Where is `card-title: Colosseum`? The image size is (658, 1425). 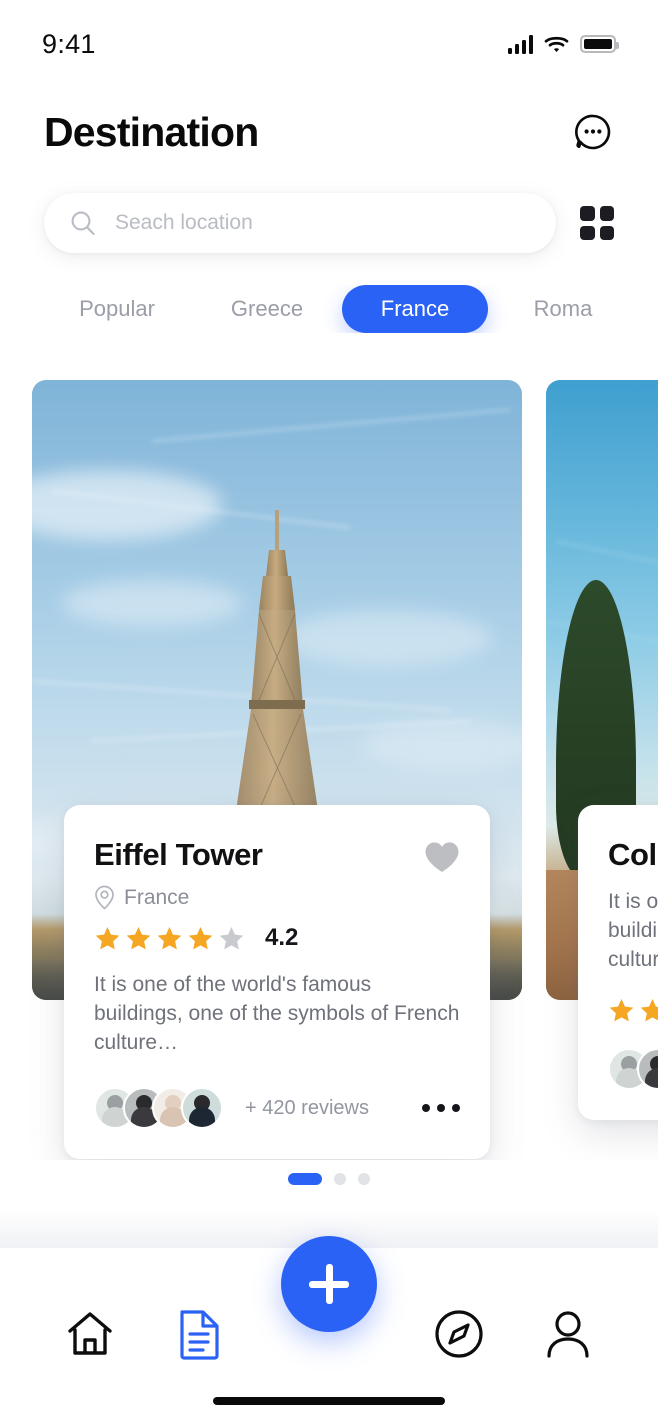 card-title: Colosseum is located at coordinates (633, 854).